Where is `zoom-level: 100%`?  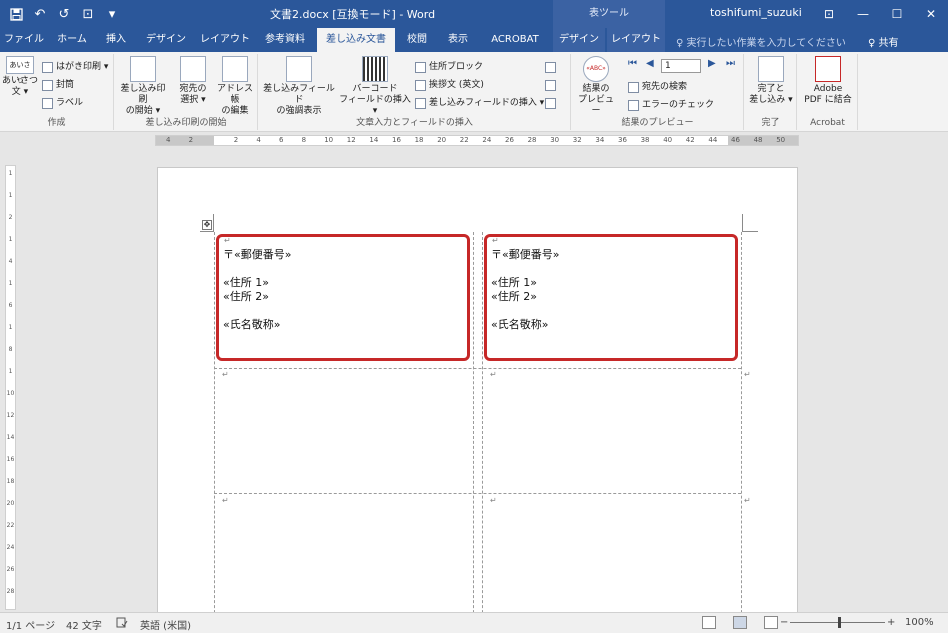
zoom-level: 100% is located at coordinates (919, 622).